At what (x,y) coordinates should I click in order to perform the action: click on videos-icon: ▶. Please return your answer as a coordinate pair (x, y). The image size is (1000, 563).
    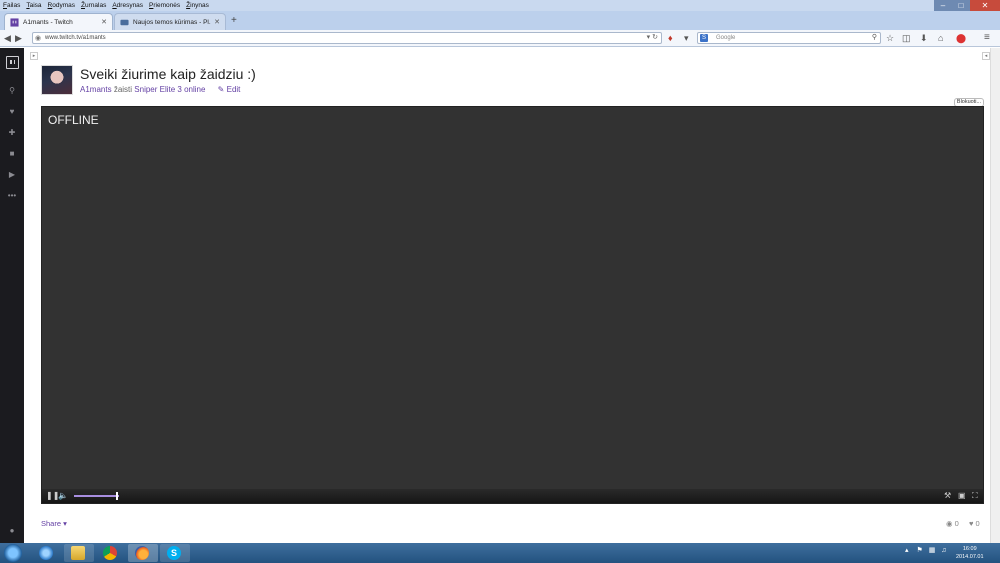
    Looking at the image, I should click on (12, 174).